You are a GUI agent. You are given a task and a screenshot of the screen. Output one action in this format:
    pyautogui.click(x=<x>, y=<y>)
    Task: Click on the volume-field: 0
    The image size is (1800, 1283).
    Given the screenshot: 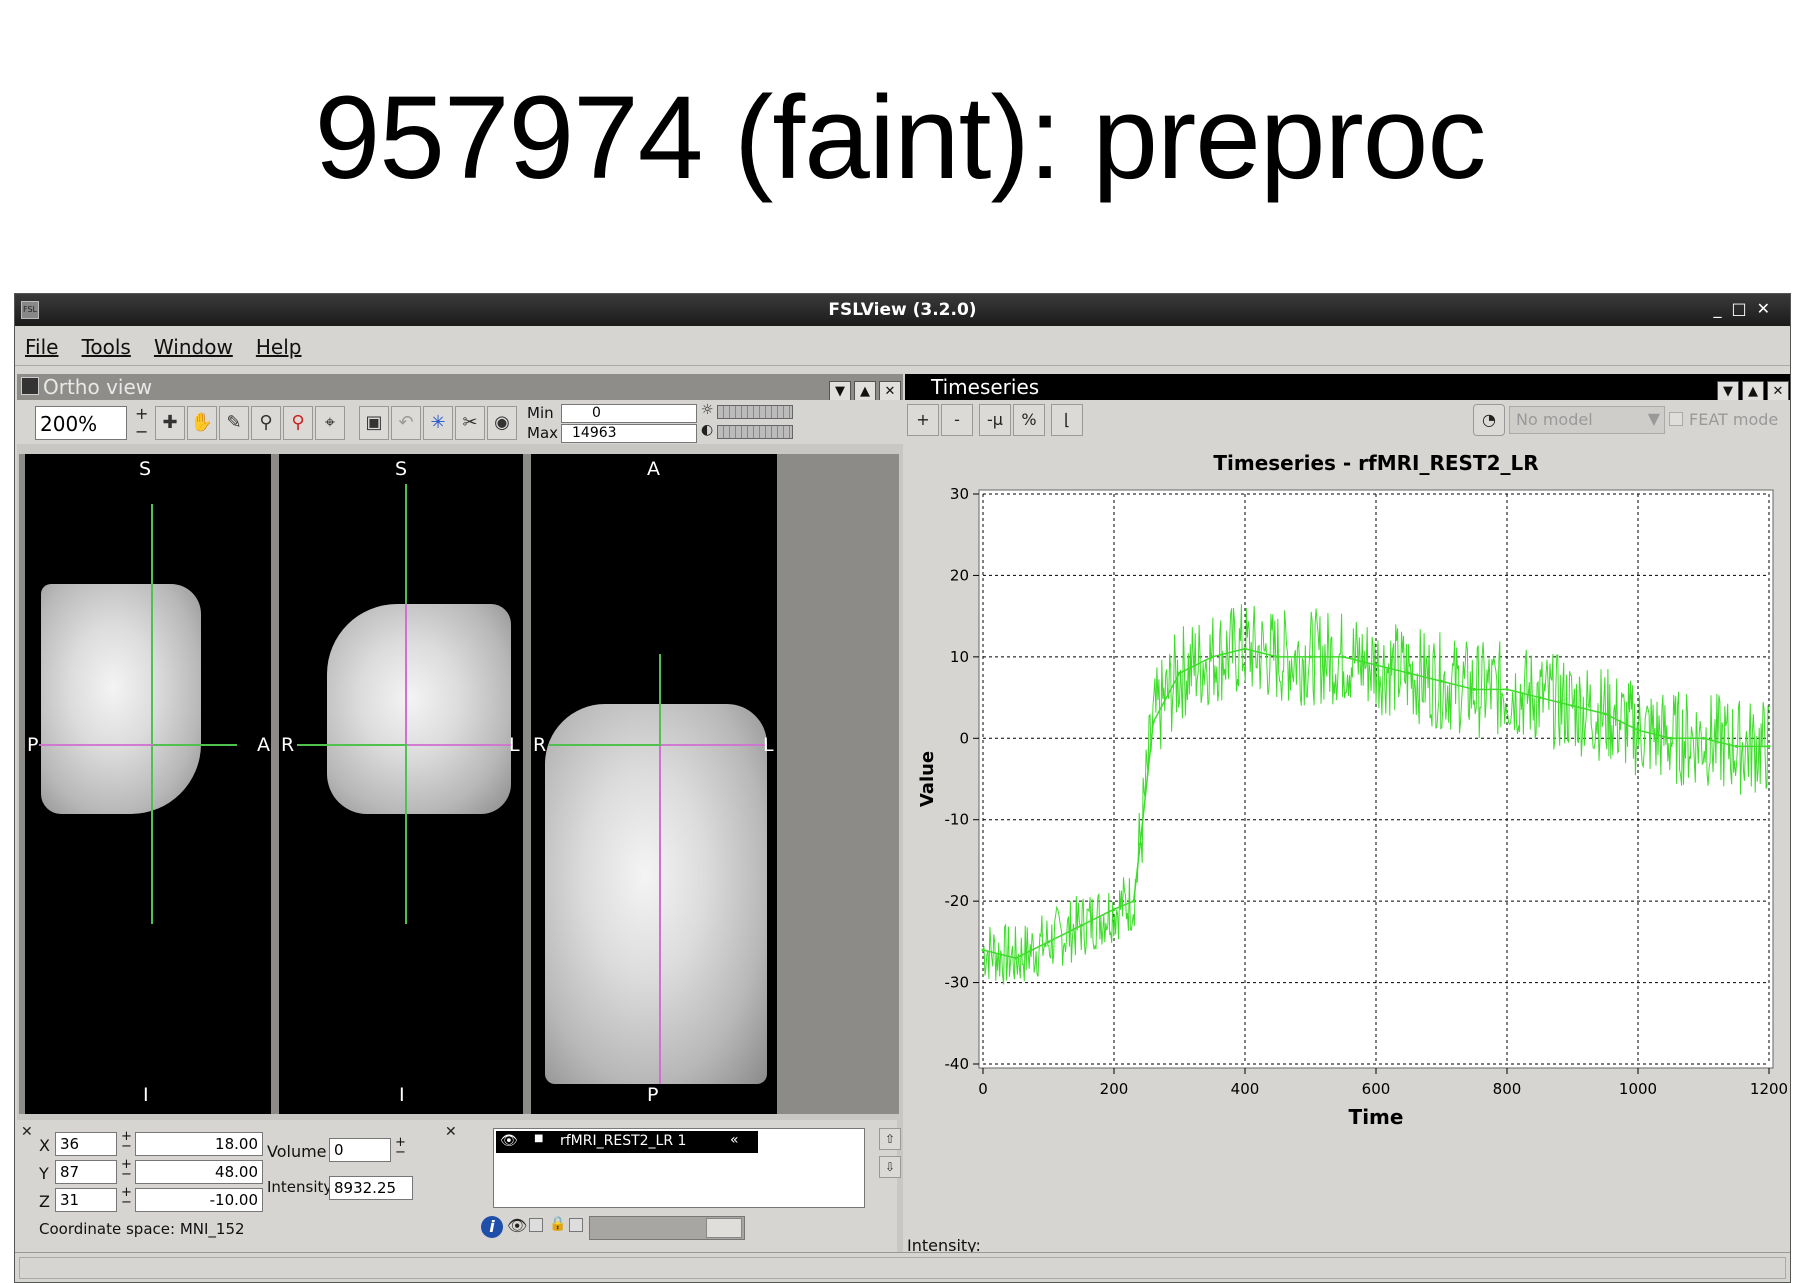 What is the action you would take?
    pyautogui.click(x=360, y=1150)
    